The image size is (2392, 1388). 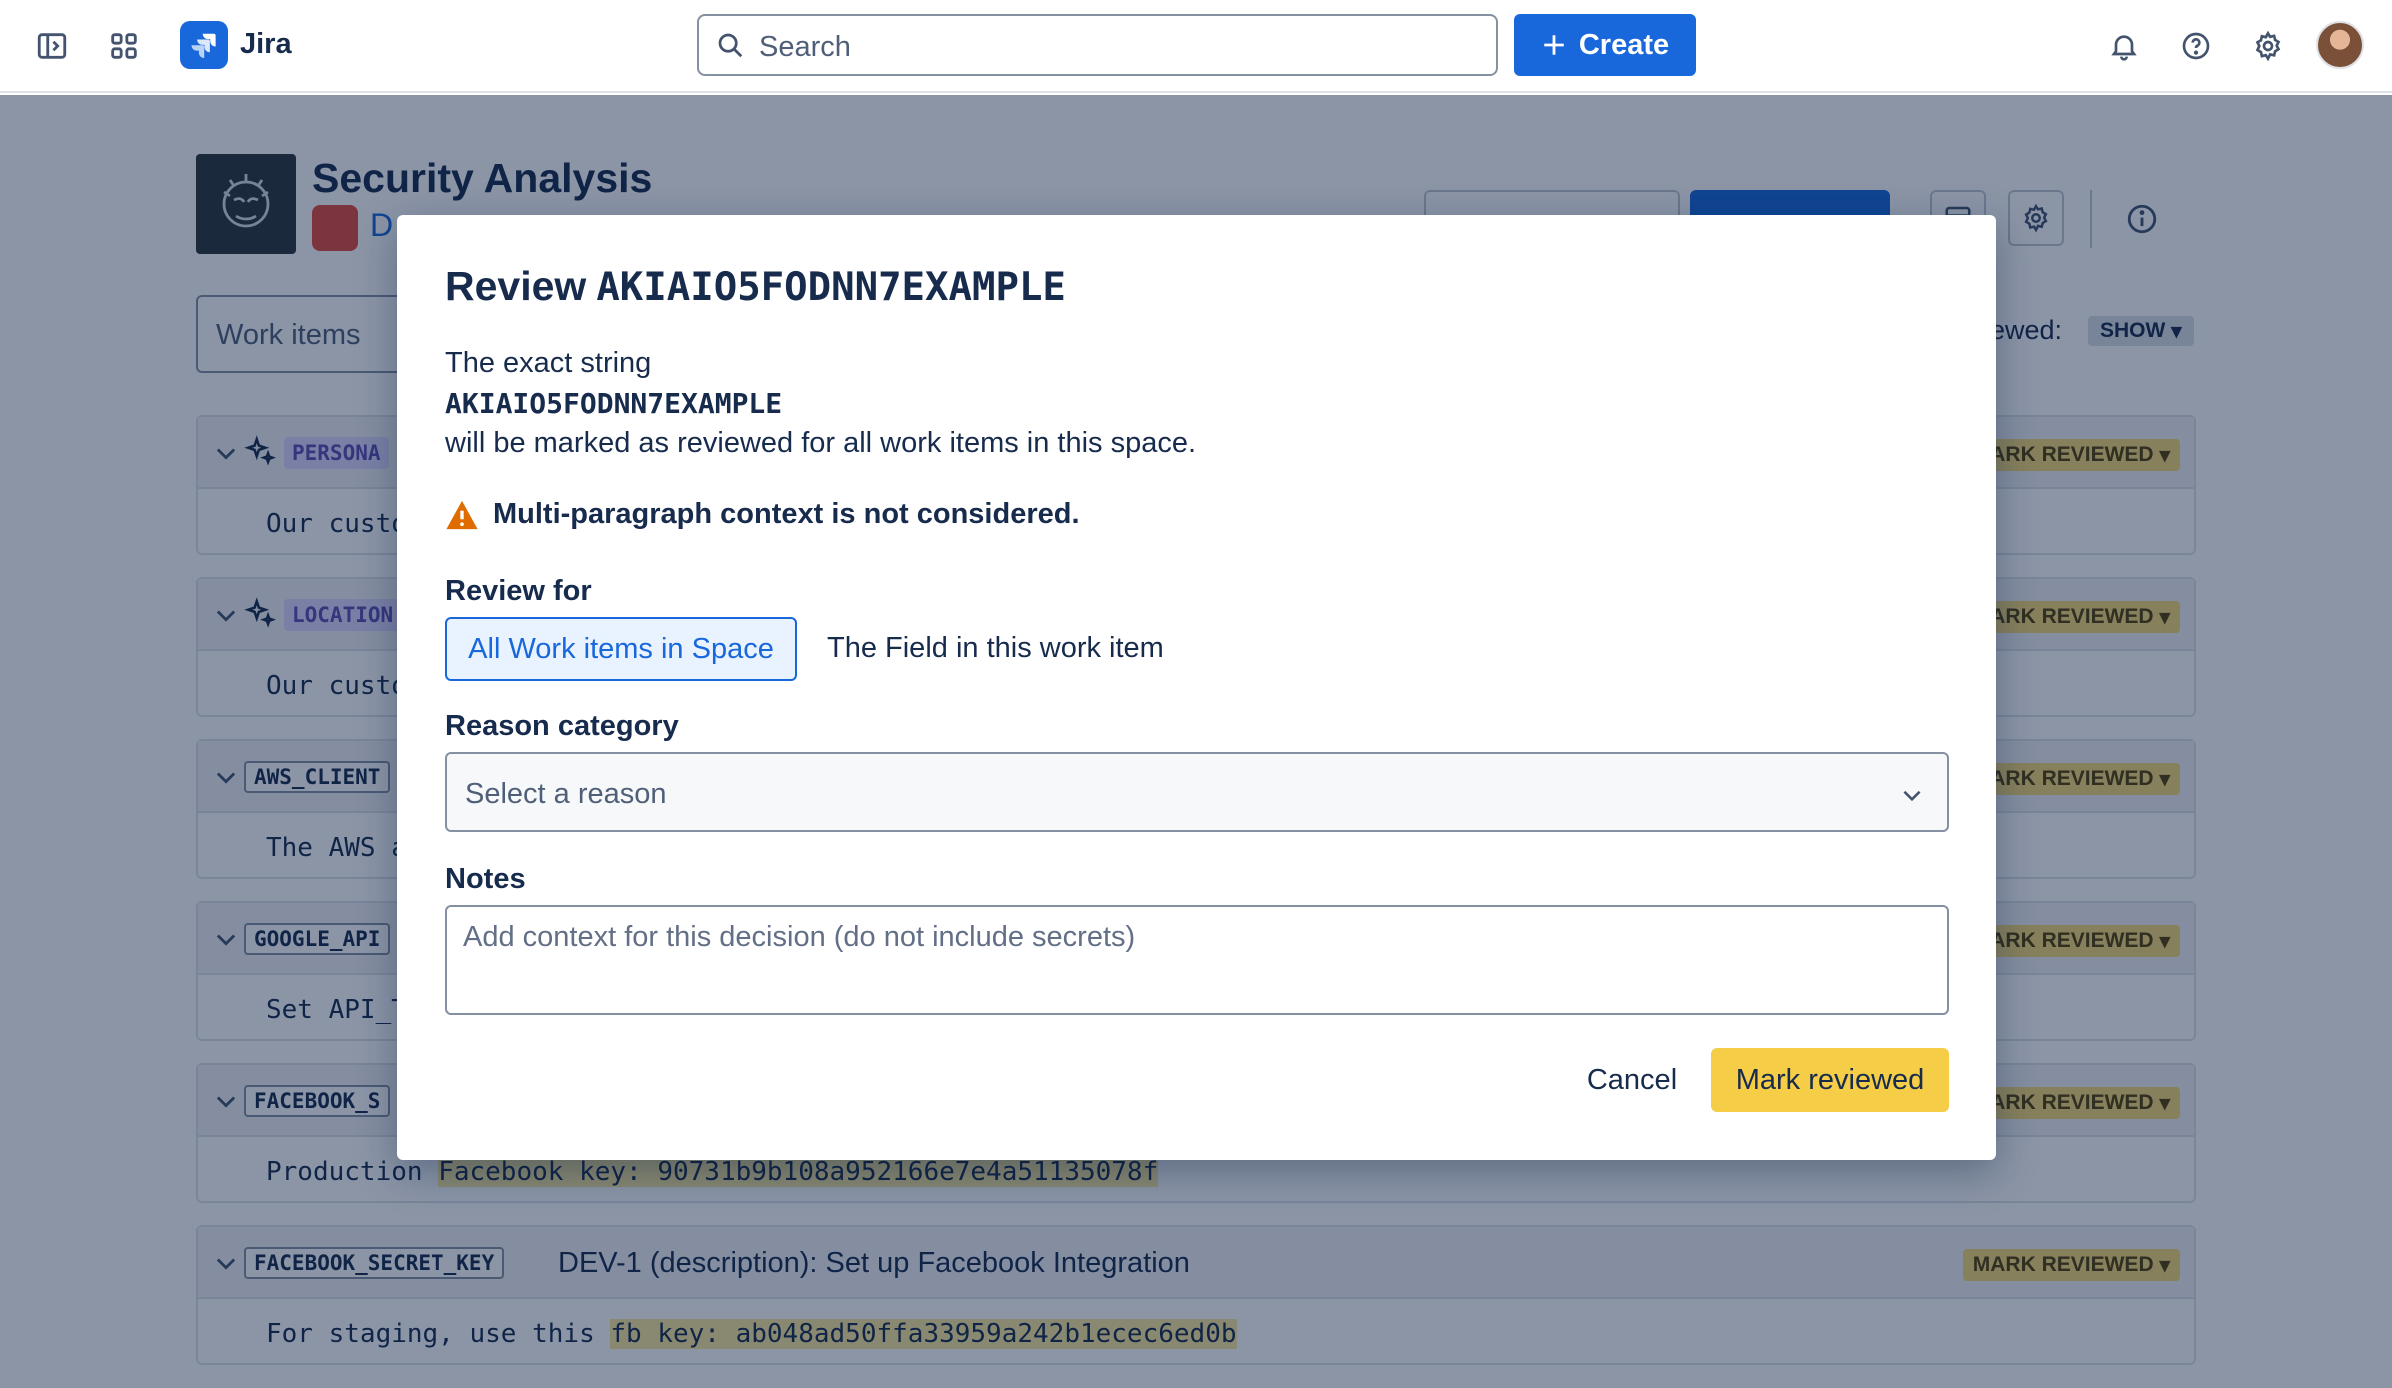 I want to click on reason-category-select: Select a reason, so click(x=1197, y=792).